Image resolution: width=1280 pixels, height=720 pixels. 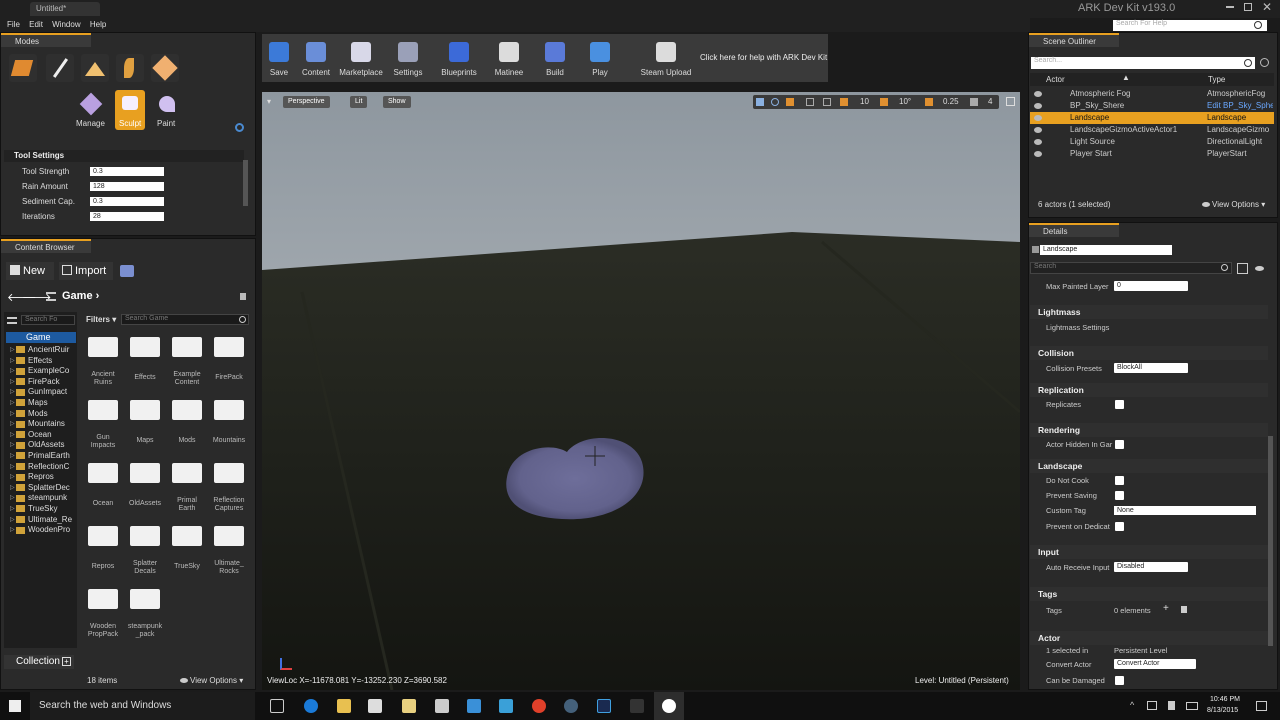 I want to click on outliner-row: Atmospheric Fog AtmosphericFog, so click(x=1152, y=94).